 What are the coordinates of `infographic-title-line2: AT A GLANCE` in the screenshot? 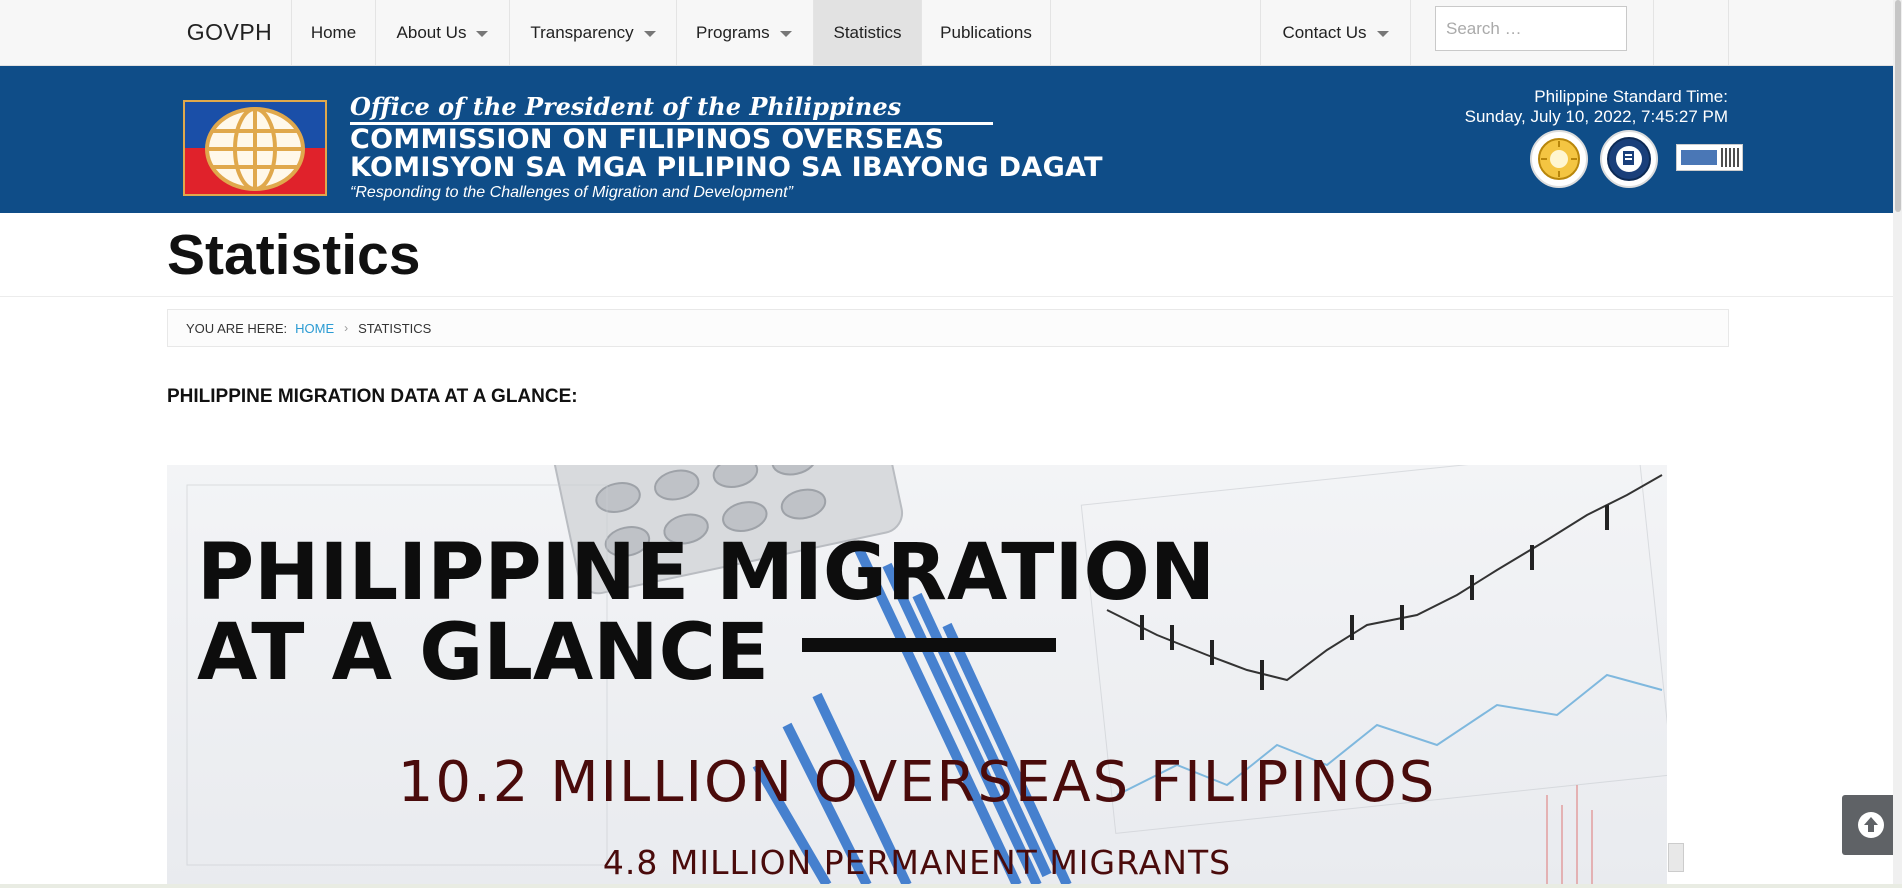 It's located at (483, 653).